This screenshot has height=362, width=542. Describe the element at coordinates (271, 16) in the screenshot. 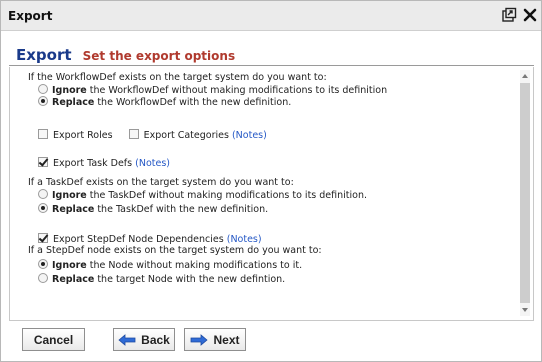

I see `title-bar: Export` at that location.